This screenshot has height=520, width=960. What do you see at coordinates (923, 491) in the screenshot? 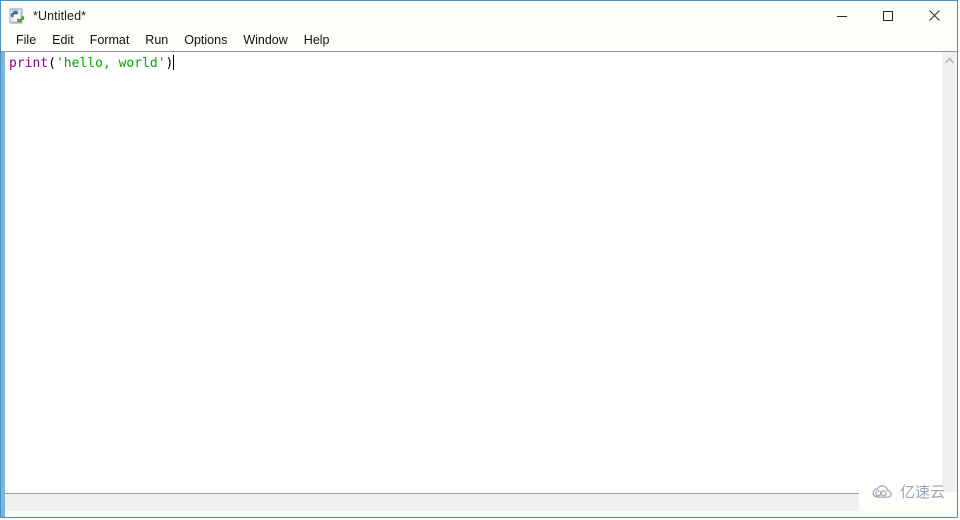
I see `watermark-text: 亿速云` at bounding box center [923, 491].